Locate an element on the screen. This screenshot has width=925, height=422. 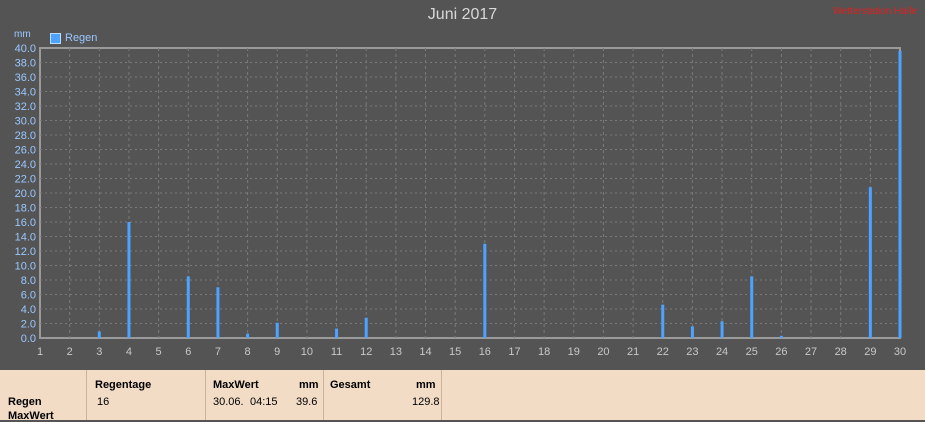
legend-swatch-icon is located at coordinates (55, 38).